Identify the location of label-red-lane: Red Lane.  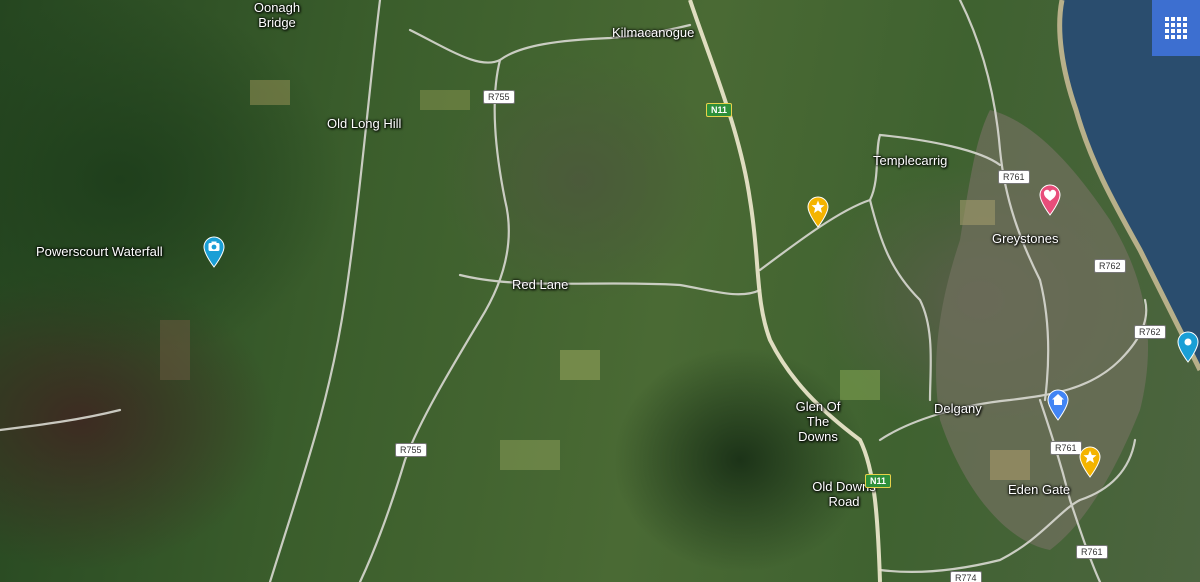
(540, 284).